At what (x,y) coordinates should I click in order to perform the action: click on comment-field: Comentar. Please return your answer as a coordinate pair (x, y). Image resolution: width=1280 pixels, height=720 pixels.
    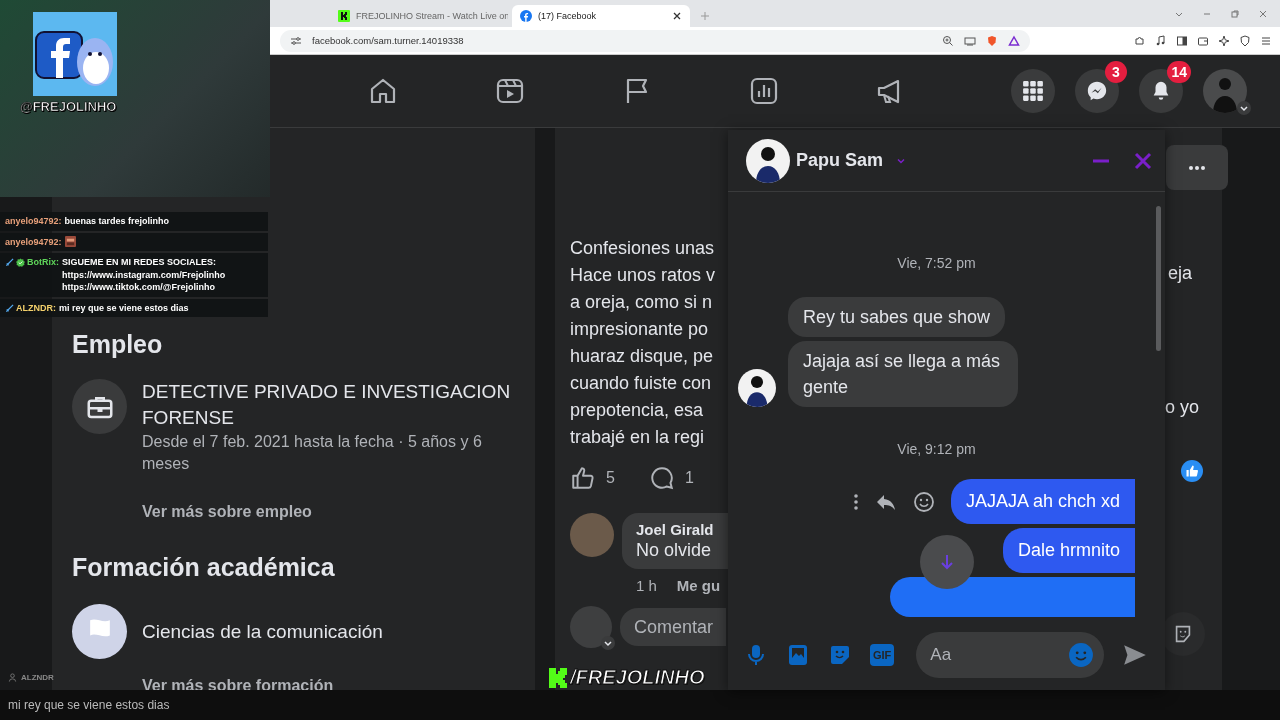
    Looking at the image, I should click on (673, 627).